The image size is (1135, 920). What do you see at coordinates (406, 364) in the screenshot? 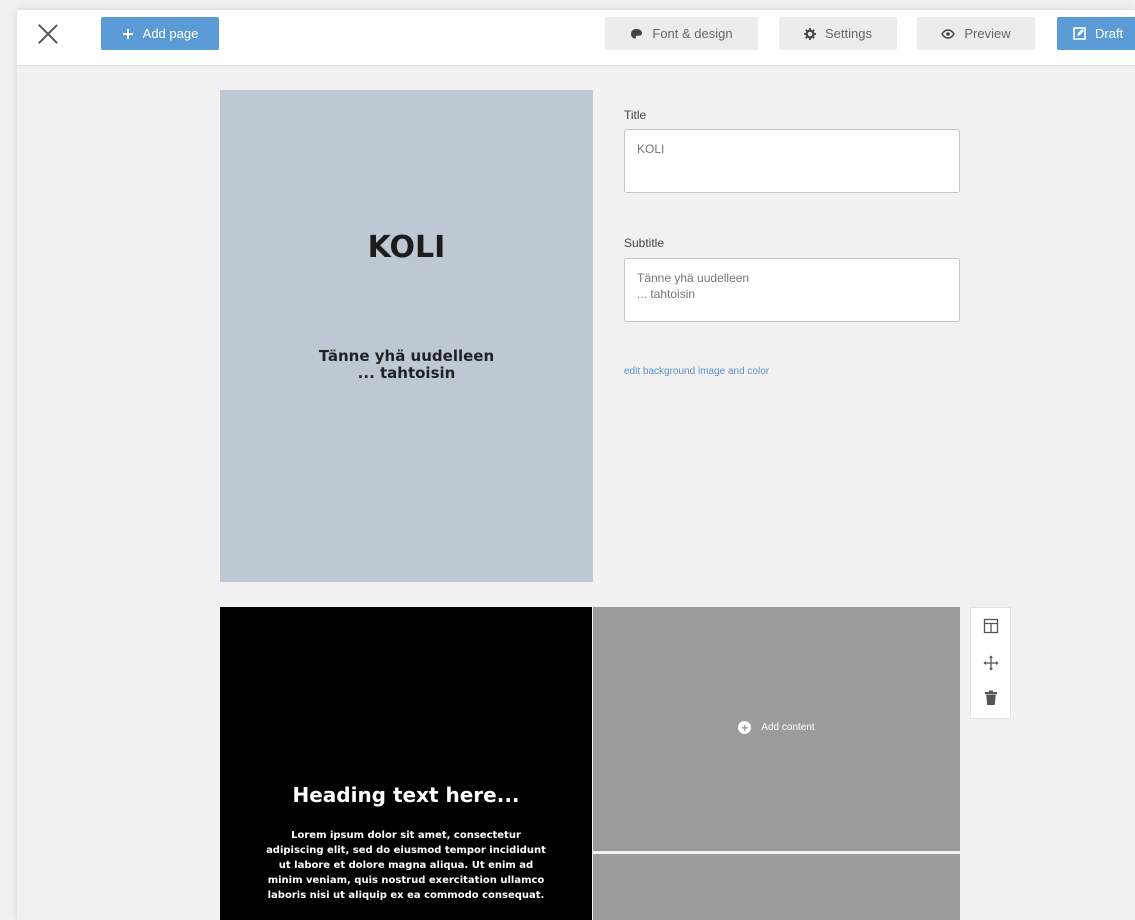
I see `cover-subtitle: Tänne yhä uudelleen ... tahtoisin` at bounding box center [406, 364].